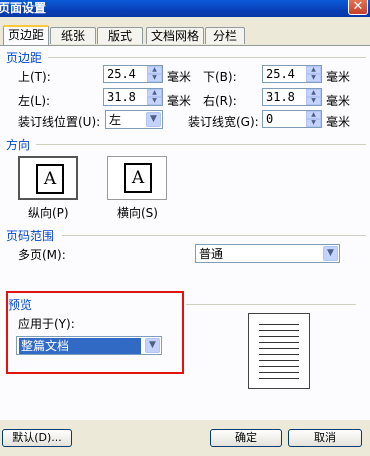 The width and height of the screenshot is (370, 456). What do you see at coordinates (201, 144) in the screenshot?
I see `orientation-divider` at bounding box center [201, 144].